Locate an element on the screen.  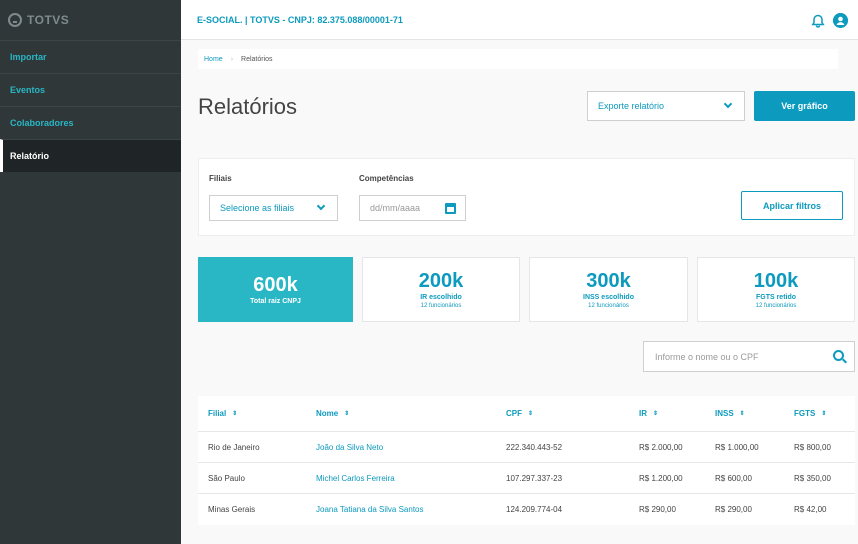
column-header-label: Nome is located at coordinates (327, 413).